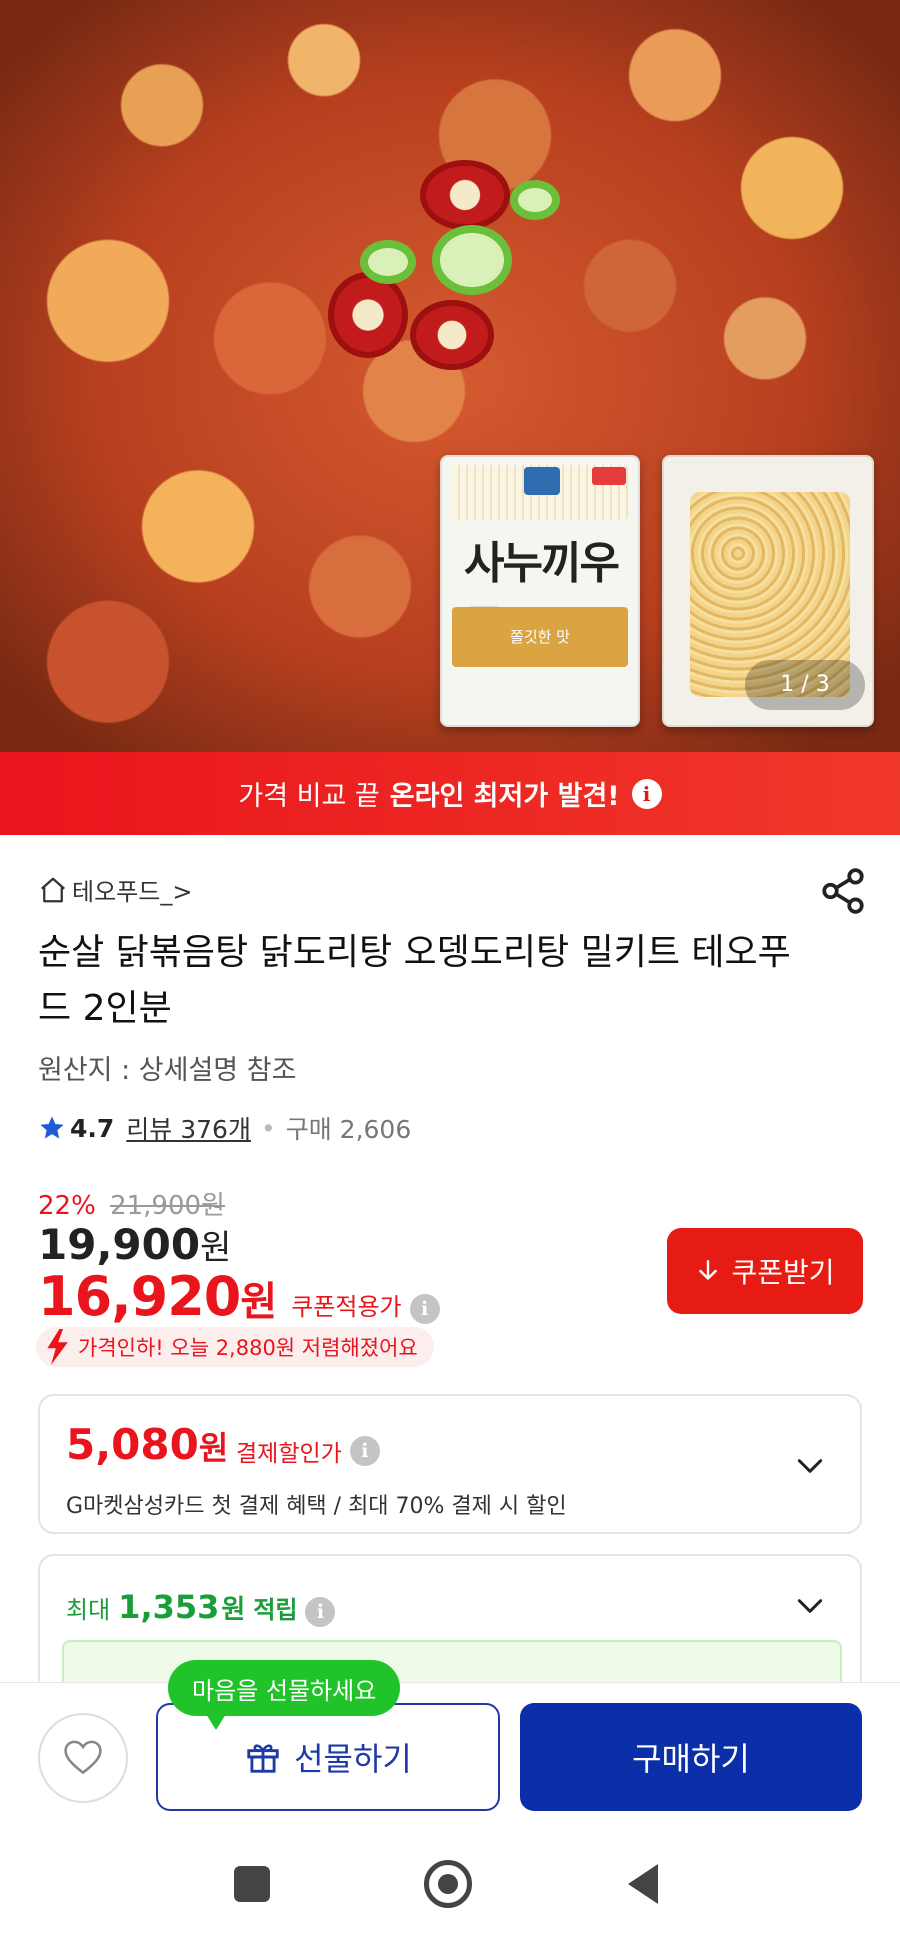 This screenshot has height=1938, width=900. What do you see at coordinates (708, 1270) in the screenshot?
I see `download-arrow-icon` at bounding box center [708, 1270].